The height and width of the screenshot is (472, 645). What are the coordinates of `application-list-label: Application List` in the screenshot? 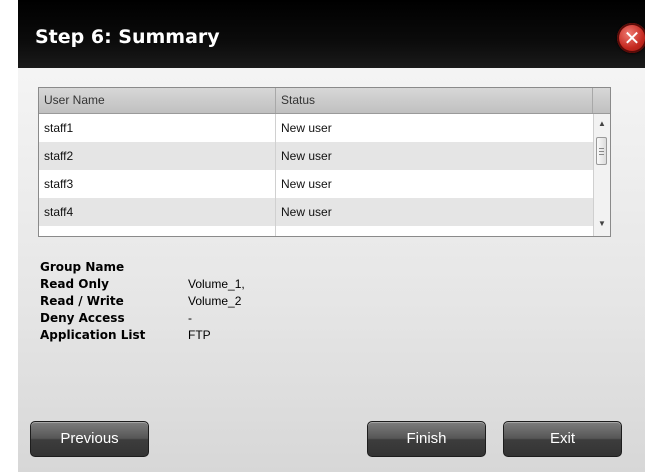 It's located at (93, 335).